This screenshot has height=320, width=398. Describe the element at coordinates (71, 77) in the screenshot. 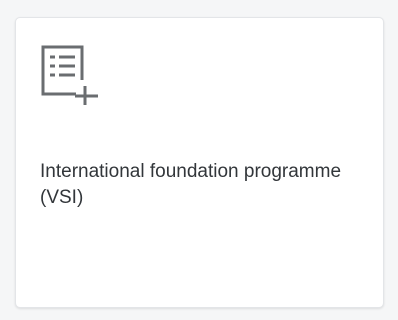

I see `document-list-add-icon` at that location.